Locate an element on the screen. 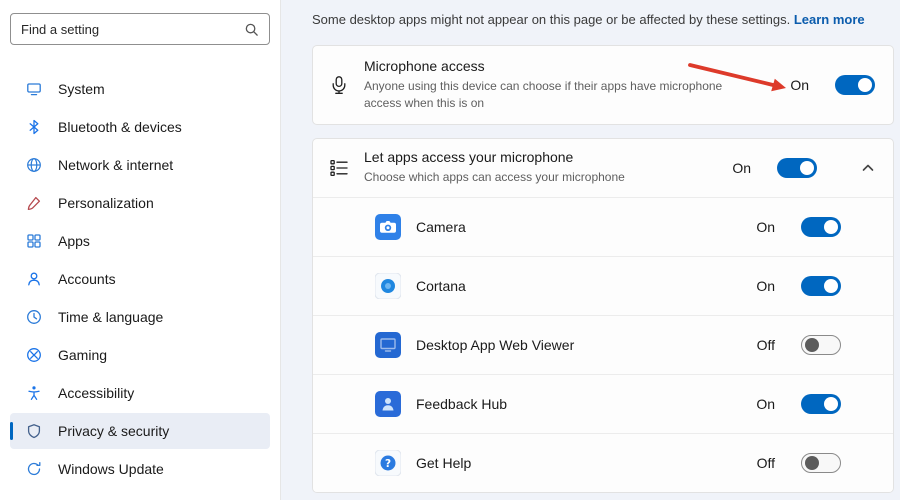  sidebar-item-network-internet: Network & internet is located at coordinates (140, 165).